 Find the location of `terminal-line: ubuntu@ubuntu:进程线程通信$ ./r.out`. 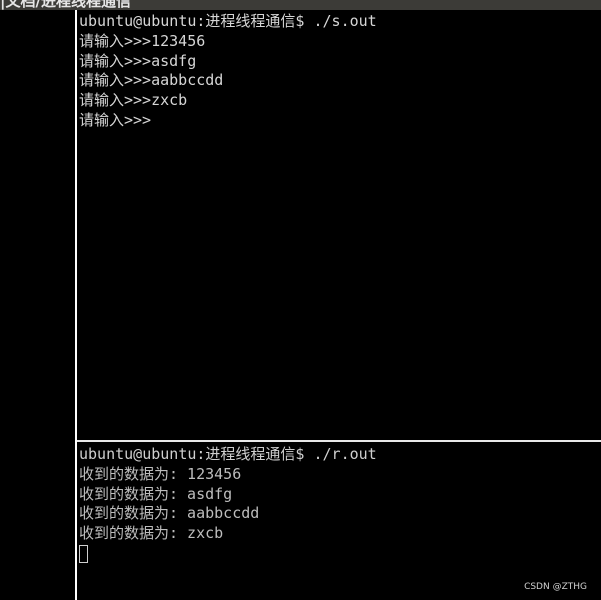

terminal-line: ubuntu@ubuntu:进程线程通信$ ./r.out is located at coordinates (228, 454).